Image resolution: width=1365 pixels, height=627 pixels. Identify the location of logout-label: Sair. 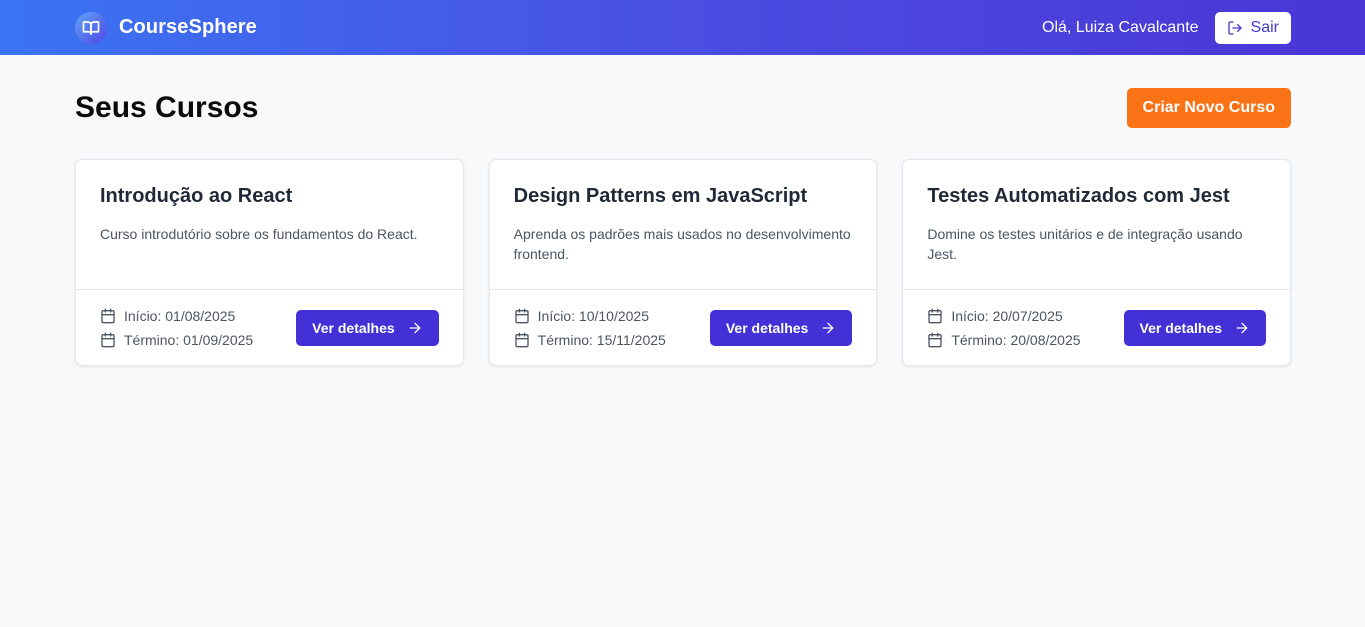
(1264, 27).